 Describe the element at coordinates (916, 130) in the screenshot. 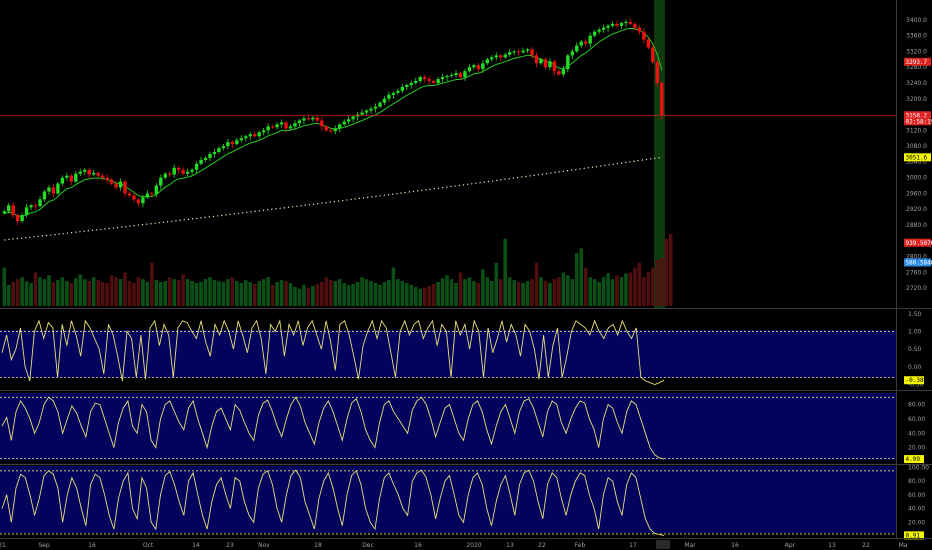

I see `price-axis-tick: 3120.0` at that location.